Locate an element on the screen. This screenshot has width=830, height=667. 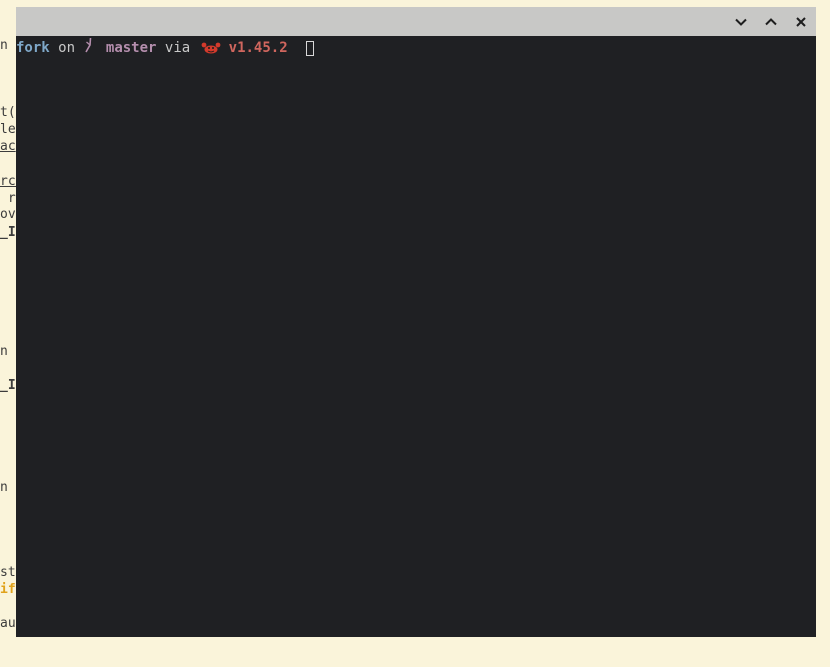
minimize-button is located at coordinates (741, 22).